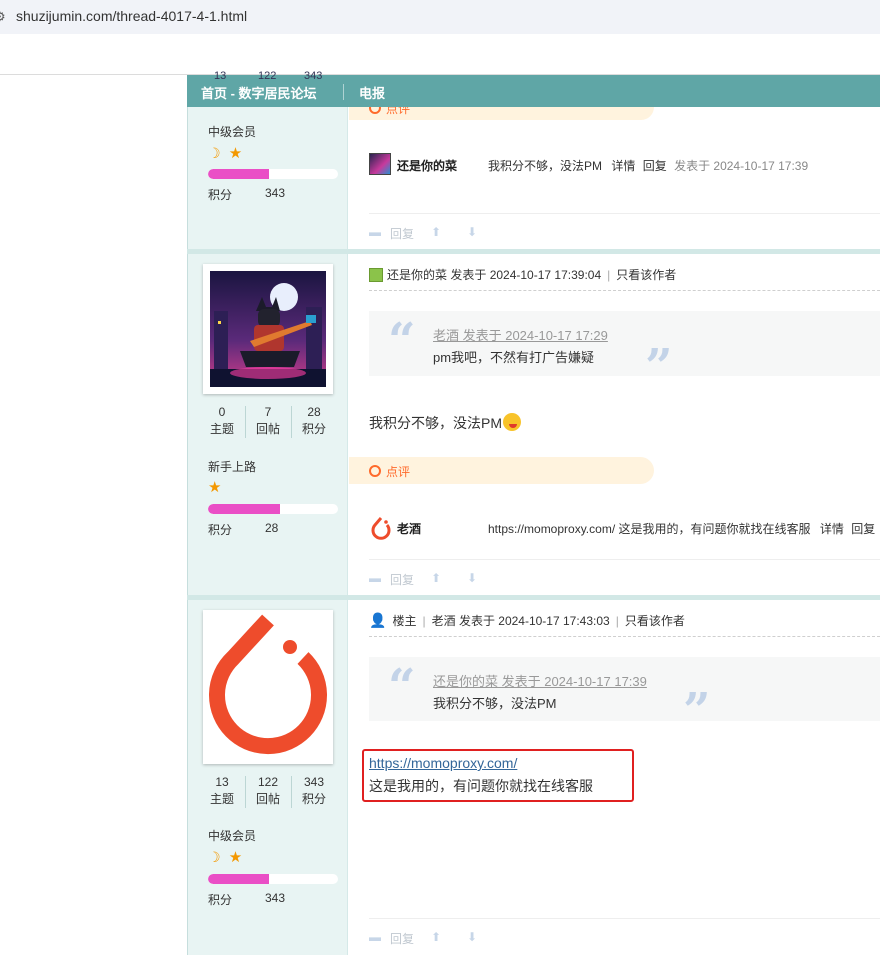 The height and width of the screenshot is (955, 880). I want to click on post-meta: 还是你的菜 发表于 2024-10-17 17:39:04 | 只看该作者, so click(522, 274).